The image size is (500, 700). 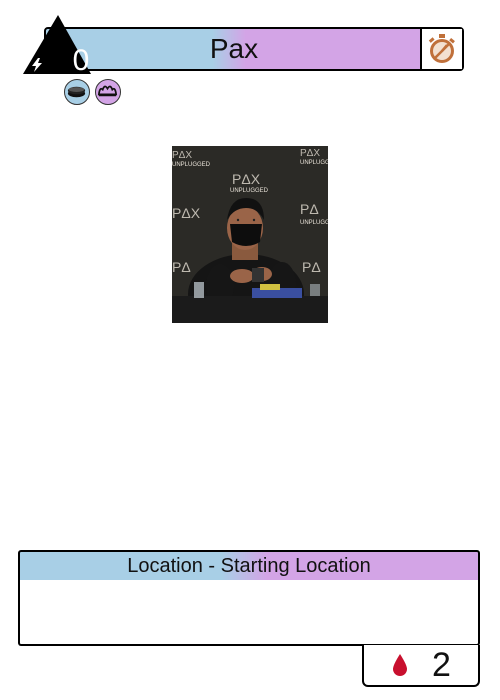 I want to click on card-text-box, so click(x=249, y=613).